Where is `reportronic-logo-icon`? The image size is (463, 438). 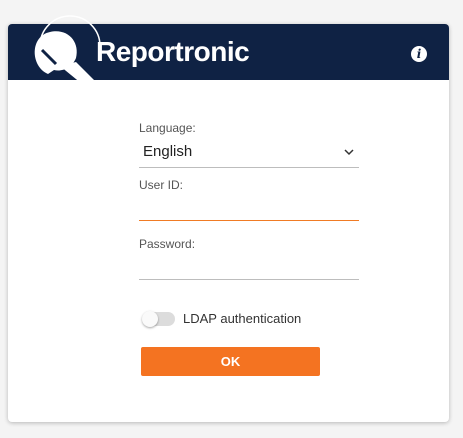
reportronic-logo-icon is located at coordinates (67, 49).